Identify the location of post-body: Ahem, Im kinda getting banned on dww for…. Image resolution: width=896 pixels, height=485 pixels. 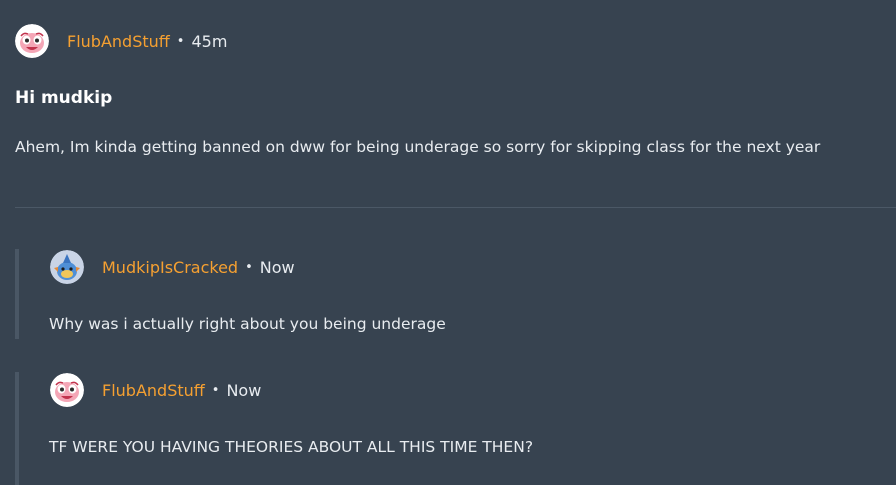
(418, 147).